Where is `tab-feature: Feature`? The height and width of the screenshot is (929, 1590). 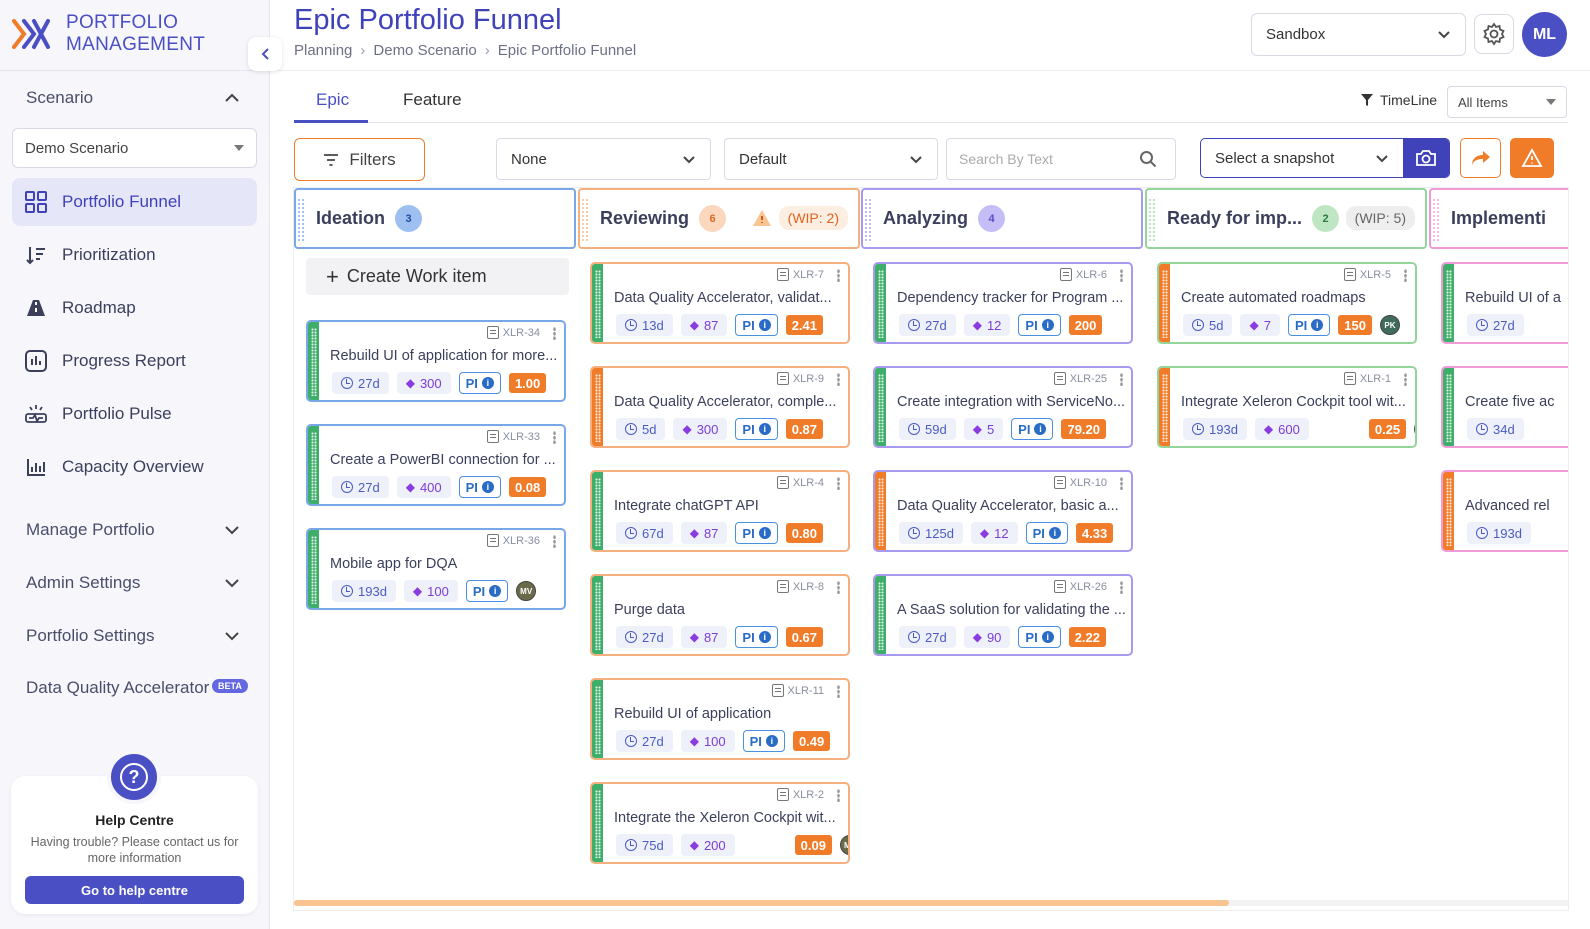 tab-feature: Feature is located at coordinates (432, 100).